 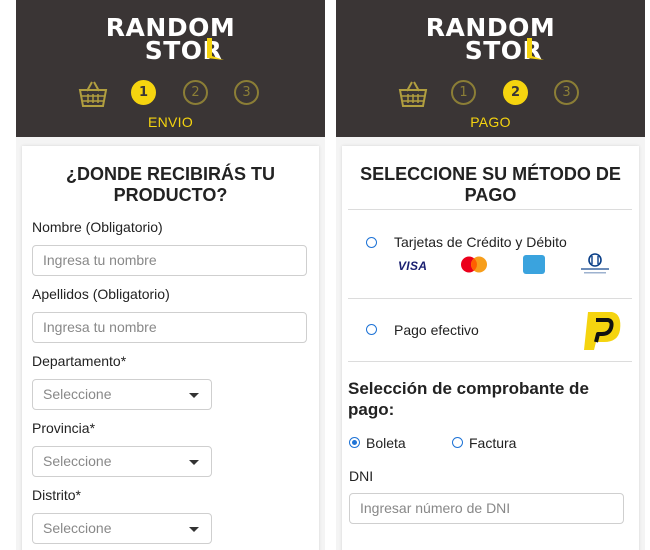 I want to click on step-label: PAGO, so click(x=490, y=122).